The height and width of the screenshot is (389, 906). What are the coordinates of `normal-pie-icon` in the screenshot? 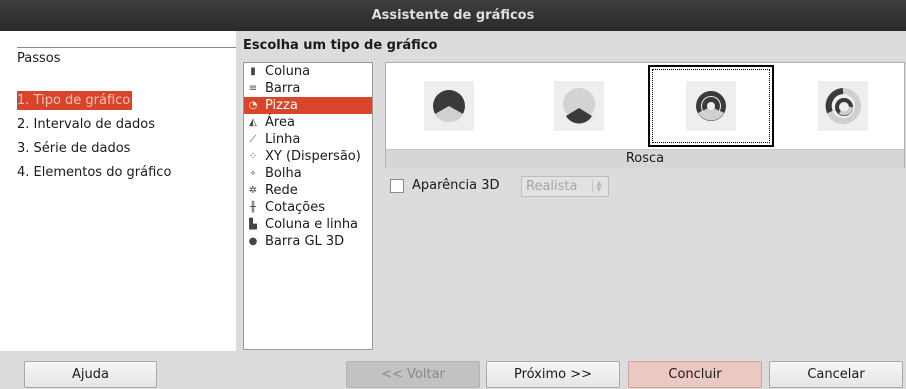 It's located at (449, 106).